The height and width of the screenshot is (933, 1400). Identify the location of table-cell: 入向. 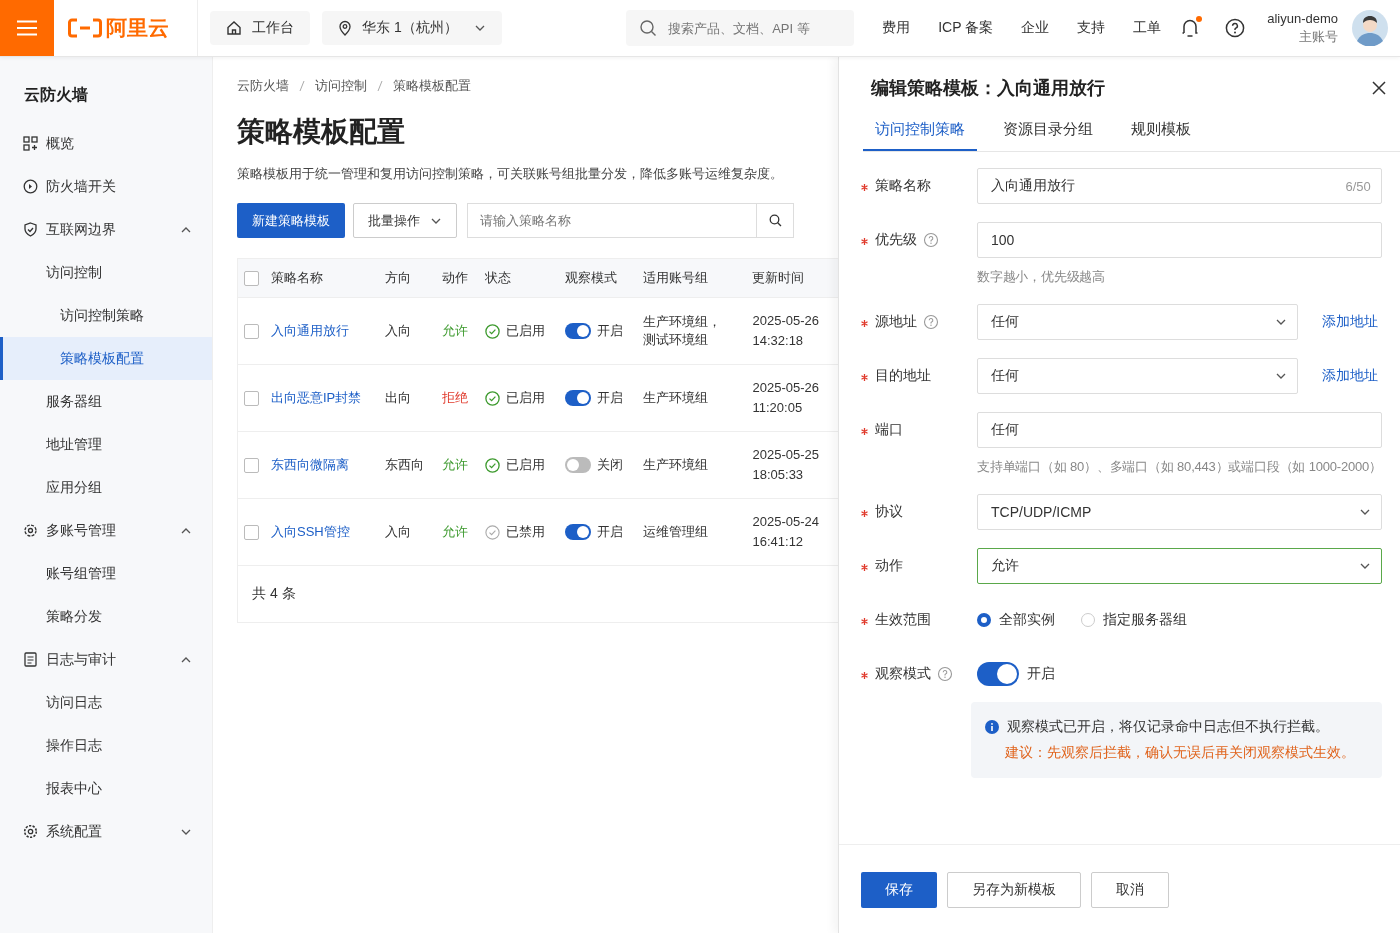
(398, 531).